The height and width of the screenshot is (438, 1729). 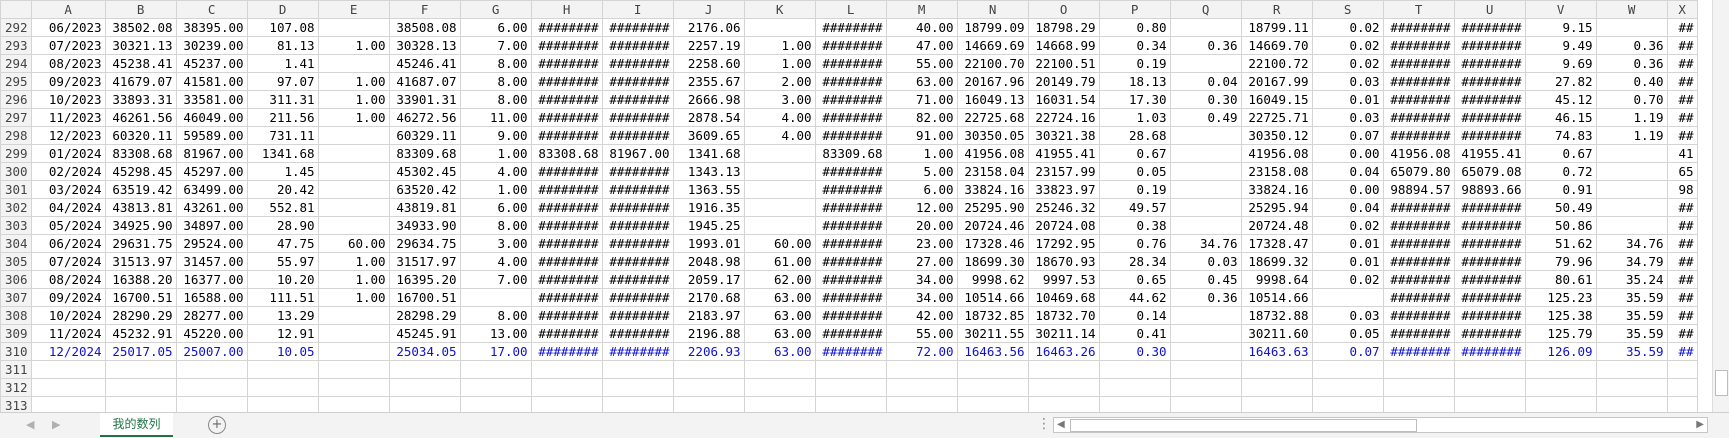 I want to click on cell: 1363.55, so click(x=708, y=189).